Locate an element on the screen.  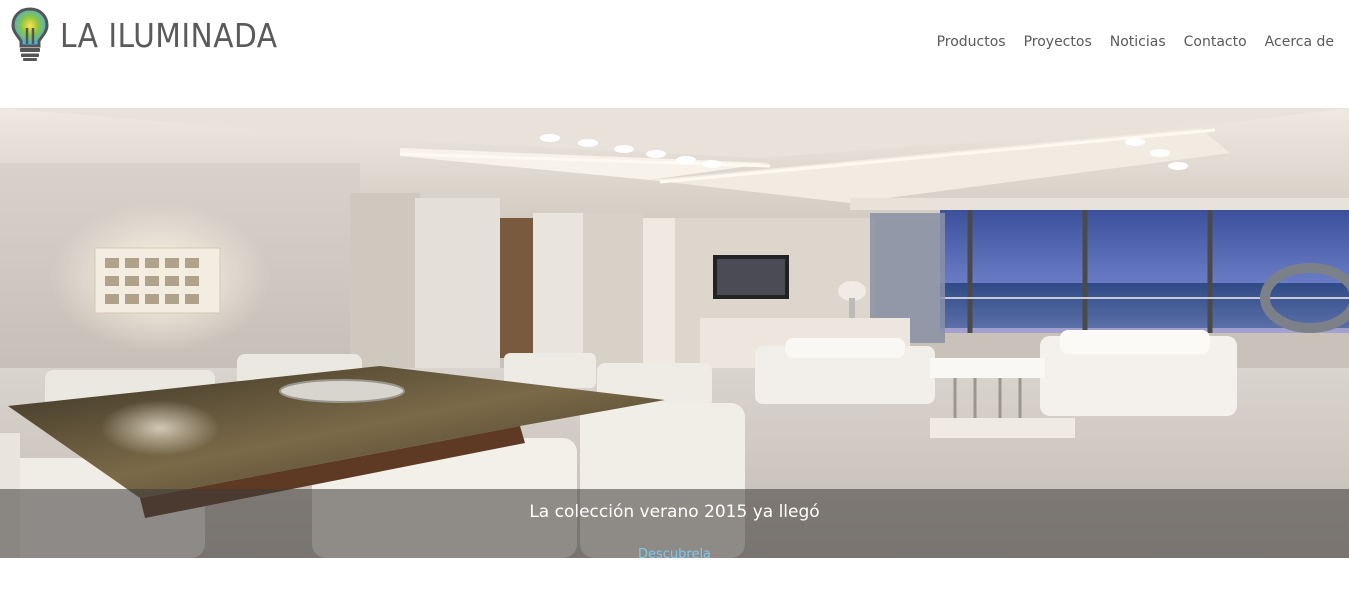
discover-link: Descubrela is located at coordinates (674, 552).